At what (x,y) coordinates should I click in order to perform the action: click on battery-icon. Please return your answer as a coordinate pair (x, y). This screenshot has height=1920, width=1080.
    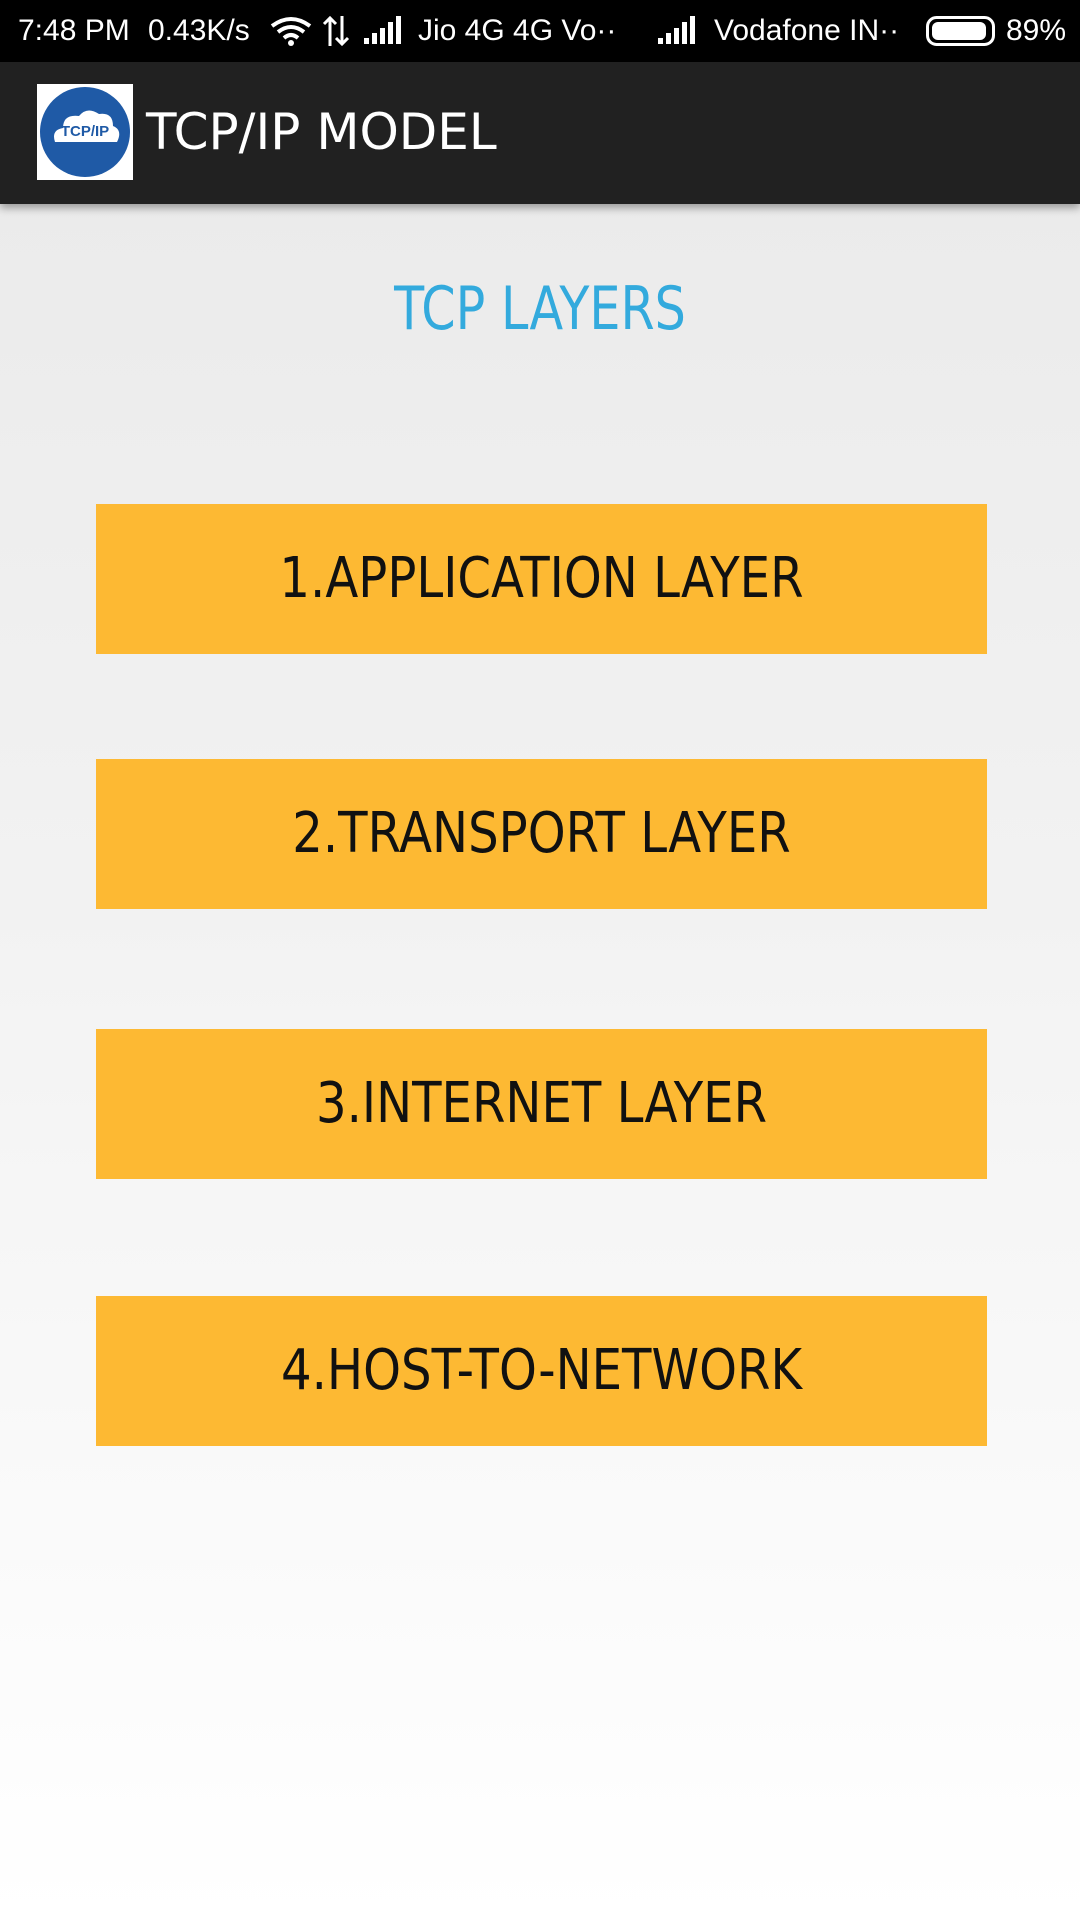
    Looking at the image, I should click on (960, 31).